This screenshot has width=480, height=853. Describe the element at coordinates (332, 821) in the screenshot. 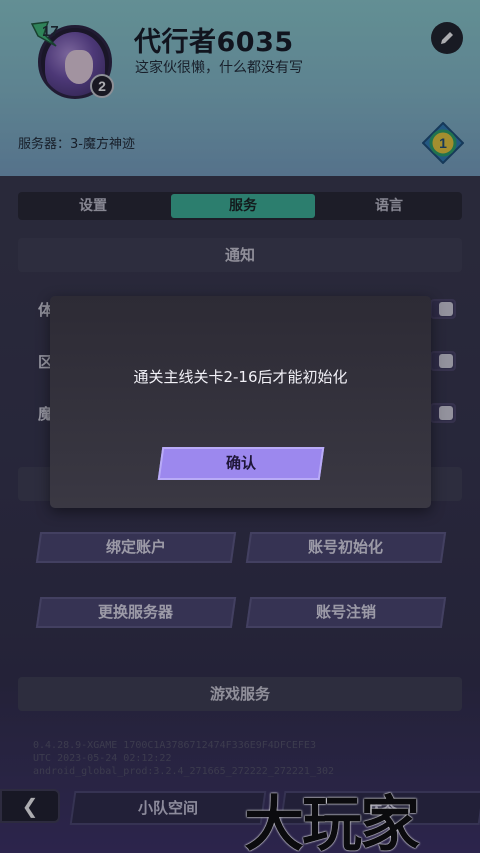

I see `watermark-logo: 大玩家` at that location.